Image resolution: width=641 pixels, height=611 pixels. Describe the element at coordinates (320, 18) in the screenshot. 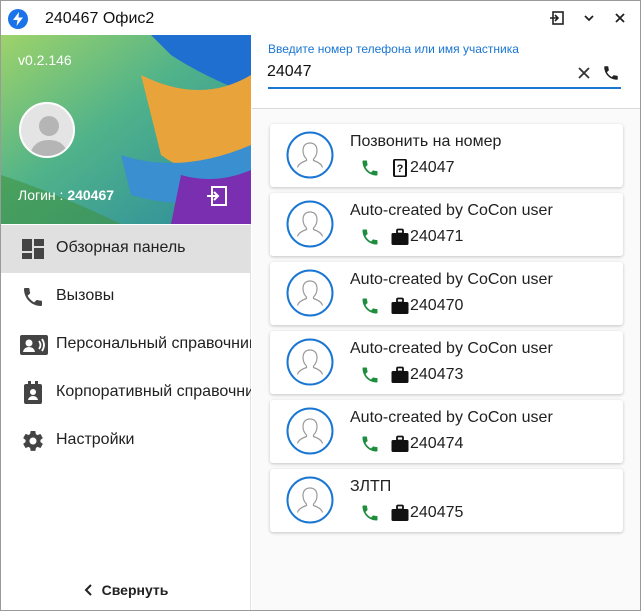

I see `title-bar: 240467 Офис2` at that location.